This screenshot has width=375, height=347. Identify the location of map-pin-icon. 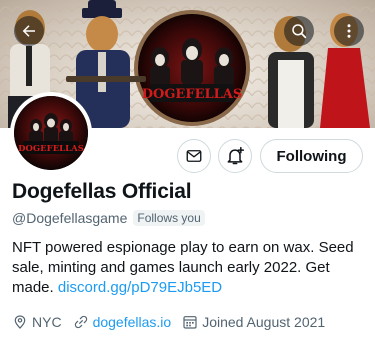
(20, 322).